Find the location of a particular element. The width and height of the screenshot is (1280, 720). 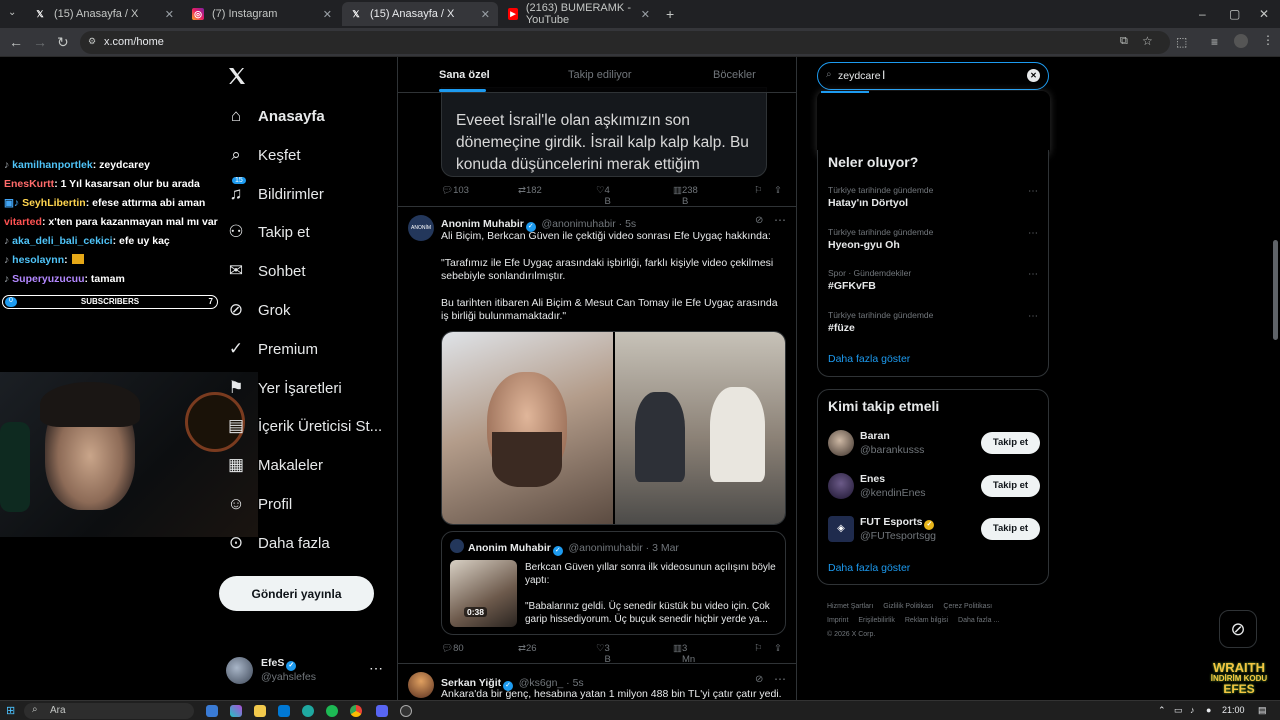

scrollbar-thumb is located at coordinates (1275, 290).